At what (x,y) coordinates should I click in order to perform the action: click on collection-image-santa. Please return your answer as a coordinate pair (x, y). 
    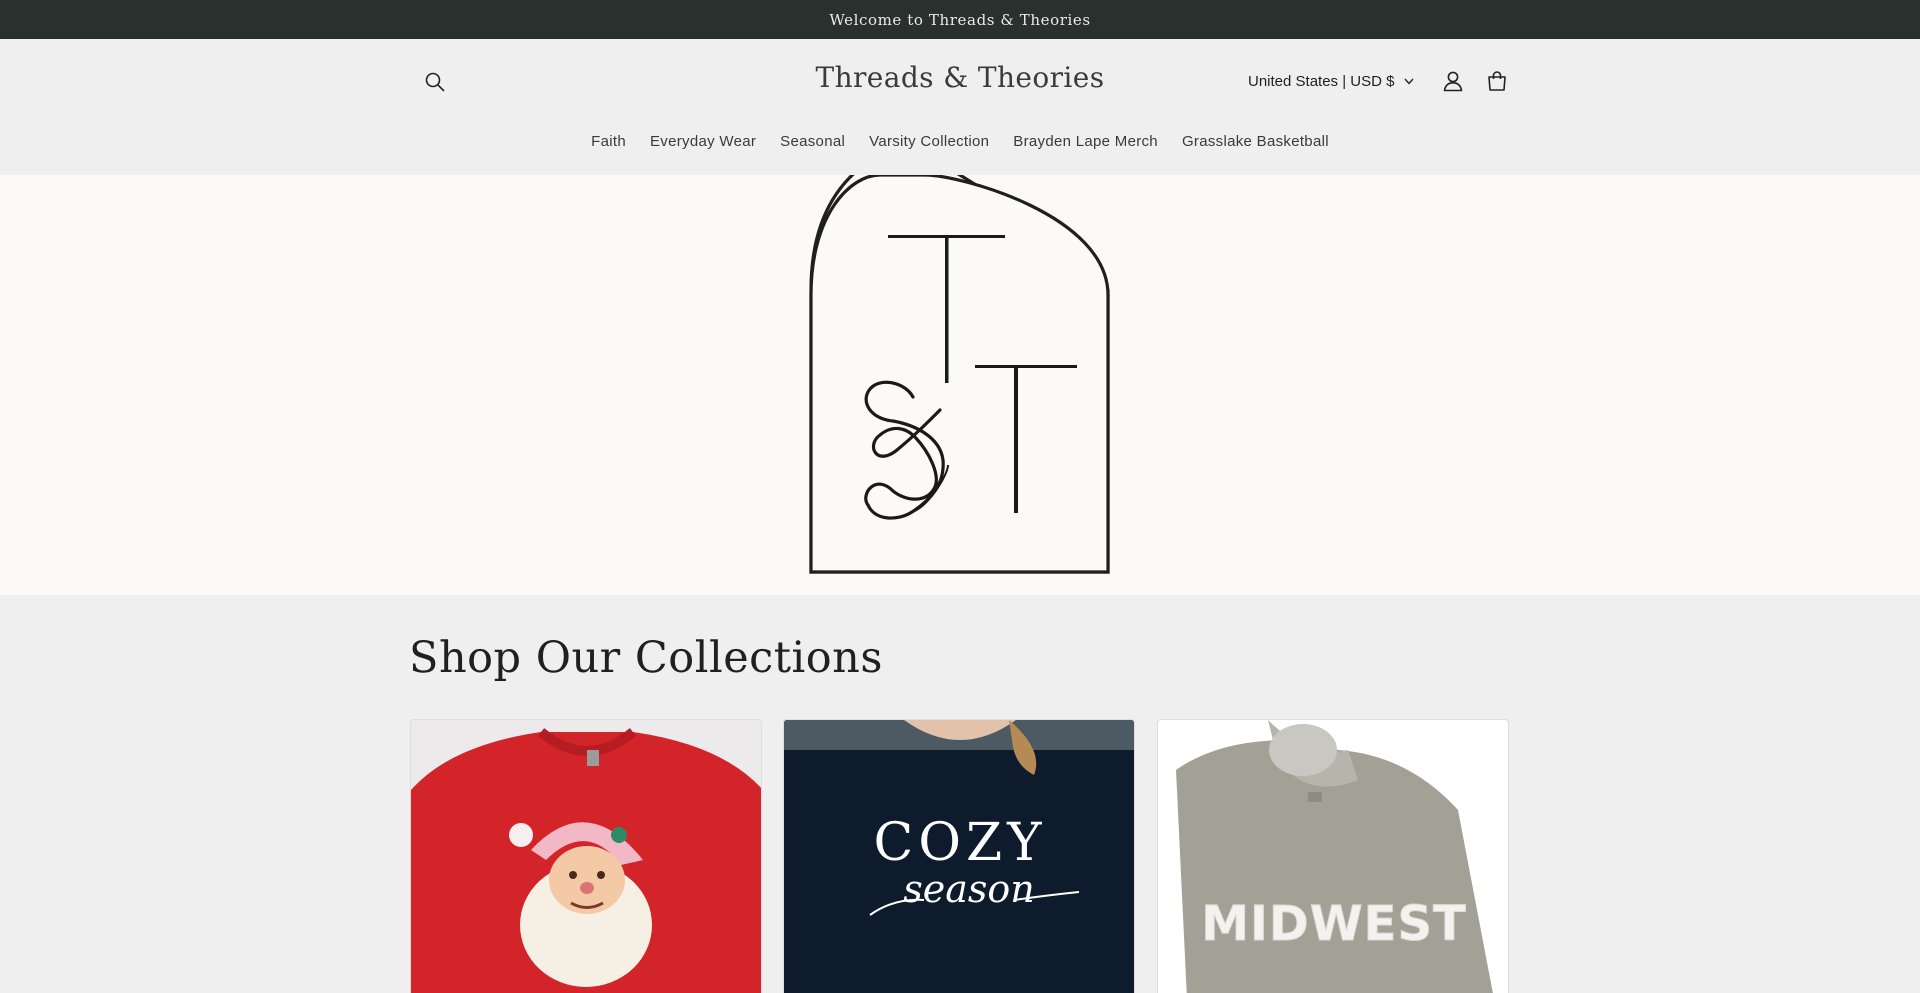
    Looking at the image, I should click on (586, 856).